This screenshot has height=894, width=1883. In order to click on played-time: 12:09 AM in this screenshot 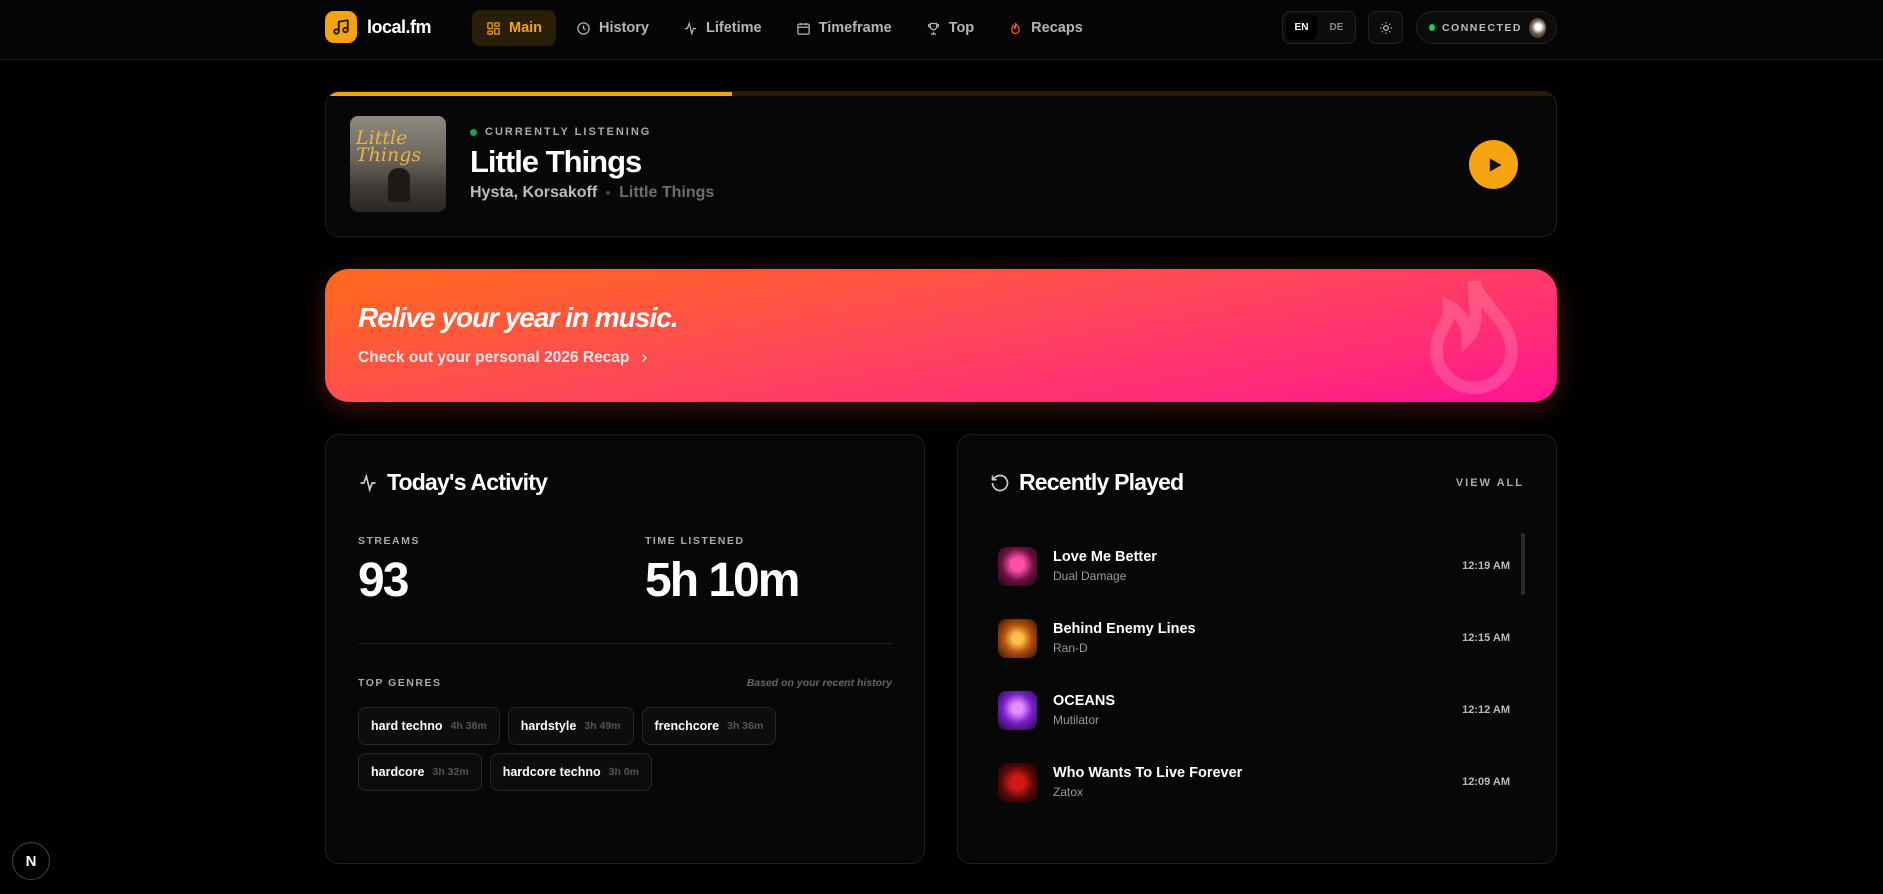, I will do `click(1486, 782)`.